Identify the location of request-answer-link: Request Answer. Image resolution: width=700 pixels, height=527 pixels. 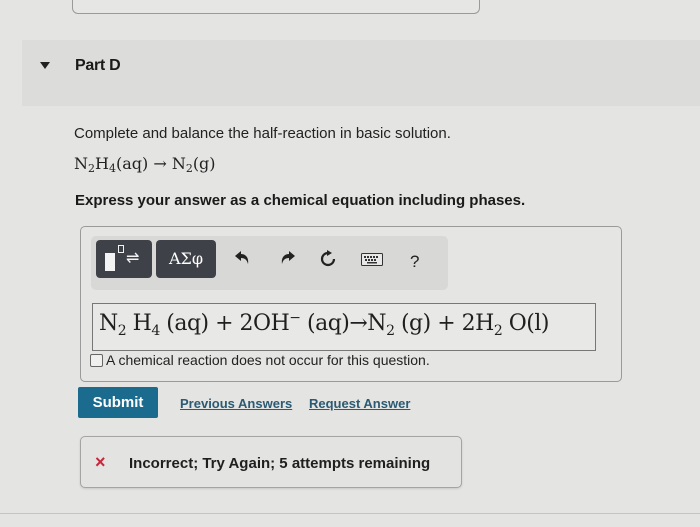
(359, 403).